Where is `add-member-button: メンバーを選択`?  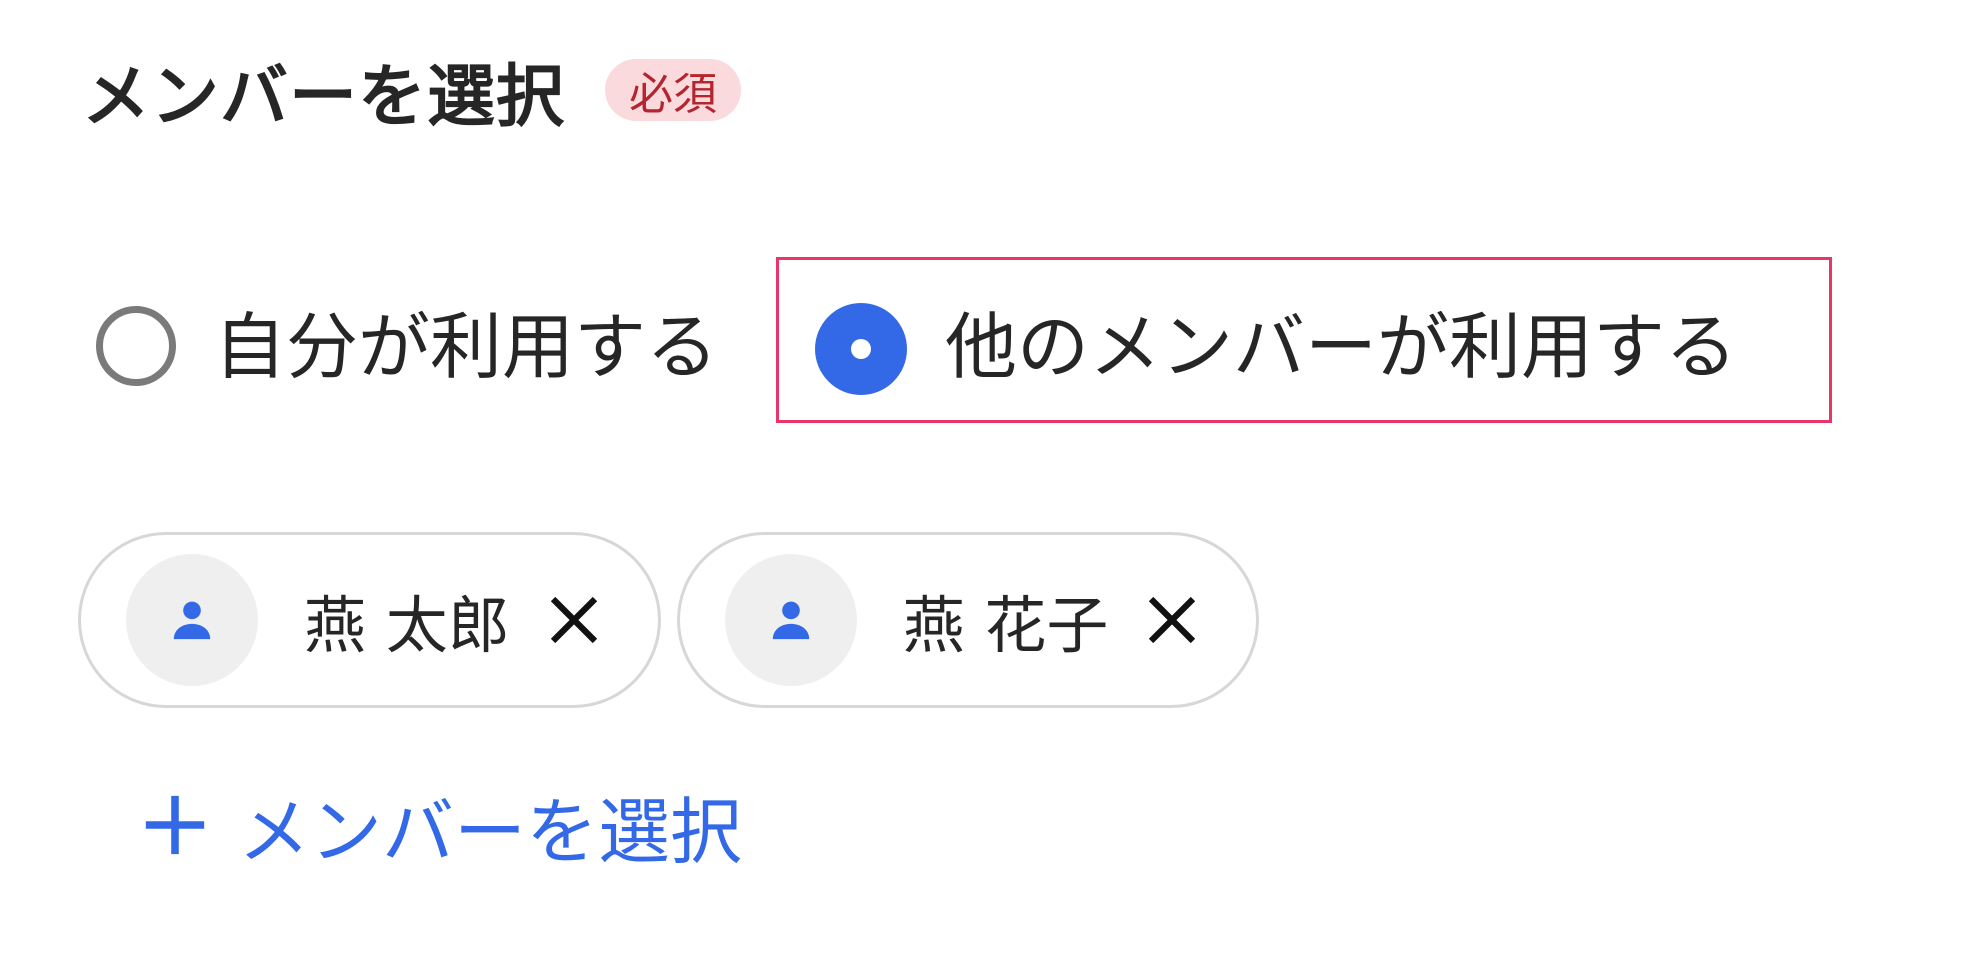 add-member-button: メンバーを選択 is located at coordinates (441, 825).